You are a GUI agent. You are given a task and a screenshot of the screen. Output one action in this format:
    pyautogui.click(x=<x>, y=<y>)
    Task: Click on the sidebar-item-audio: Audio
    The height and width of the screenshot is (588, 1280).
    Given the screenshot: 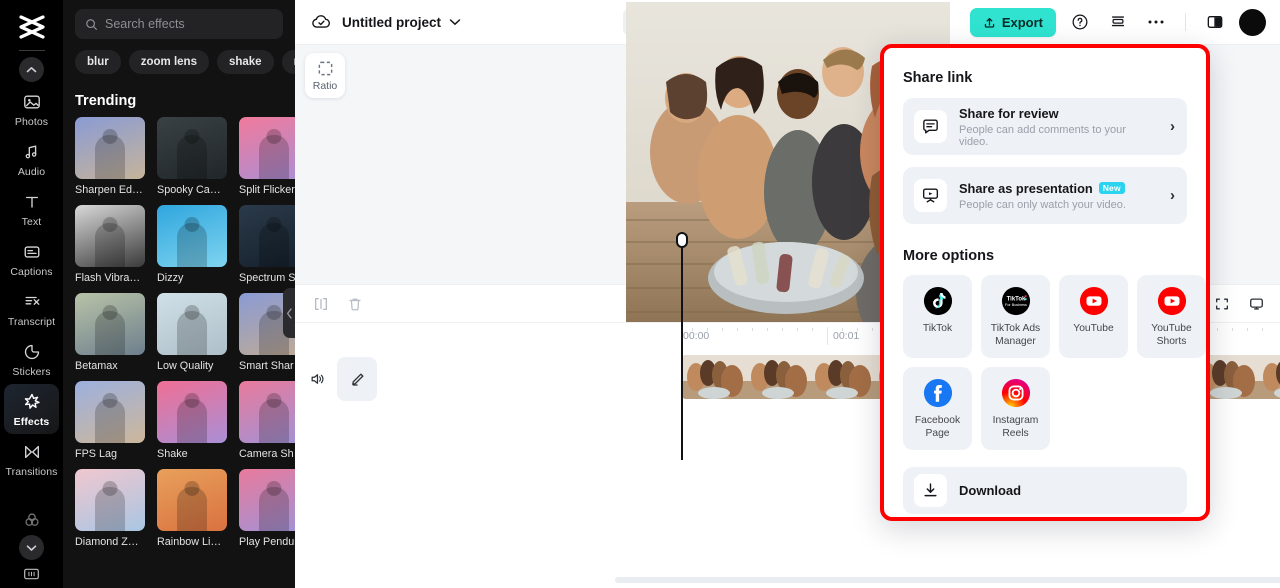 What is the action you would take?
    pyautogui.click(x=31, y=159)
    